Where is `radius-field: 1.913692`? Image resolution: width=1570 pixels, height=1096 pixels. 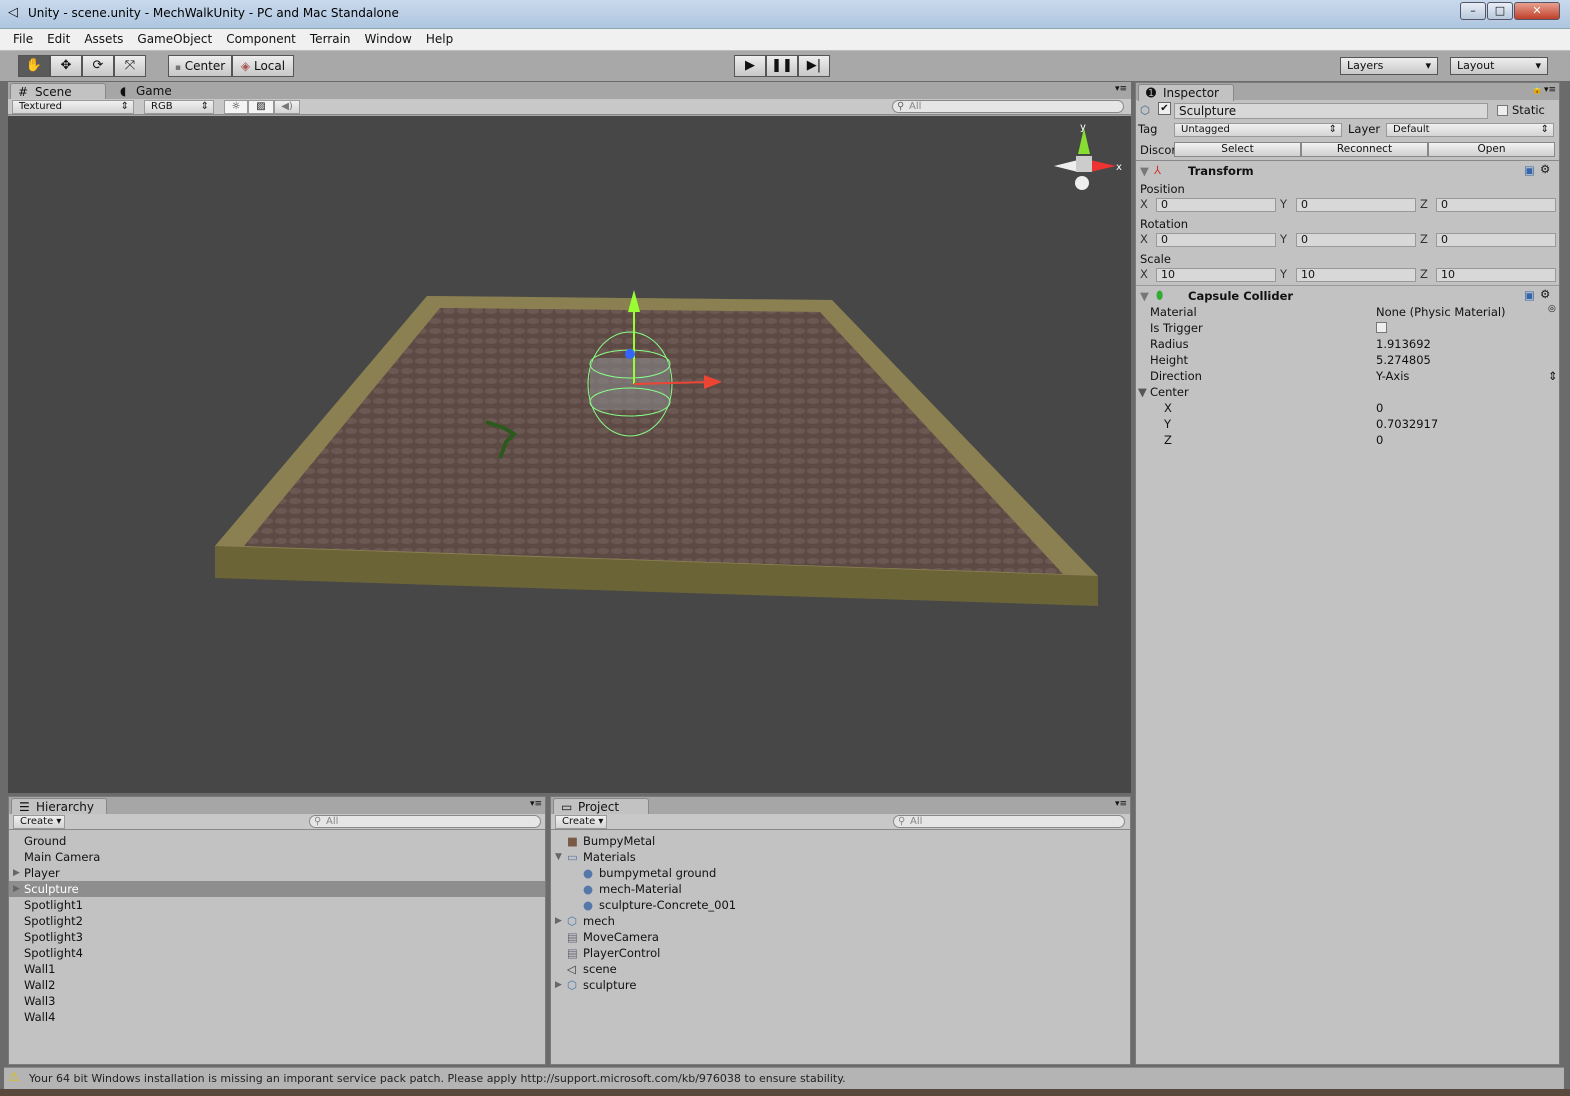 radius-field: 1.913692 is located at coordinates (1403, 344).